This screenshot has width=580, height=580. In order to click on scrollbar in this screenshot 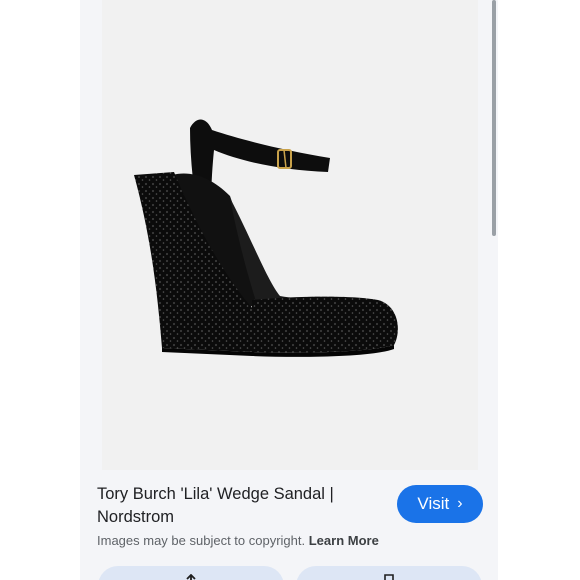, I will do `click(494, 118)`.